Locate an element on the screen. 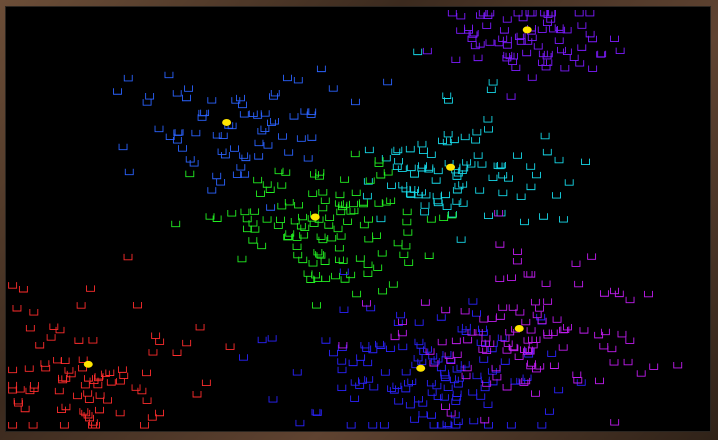  red-centroid-icon is located at coordinates (88, 364).